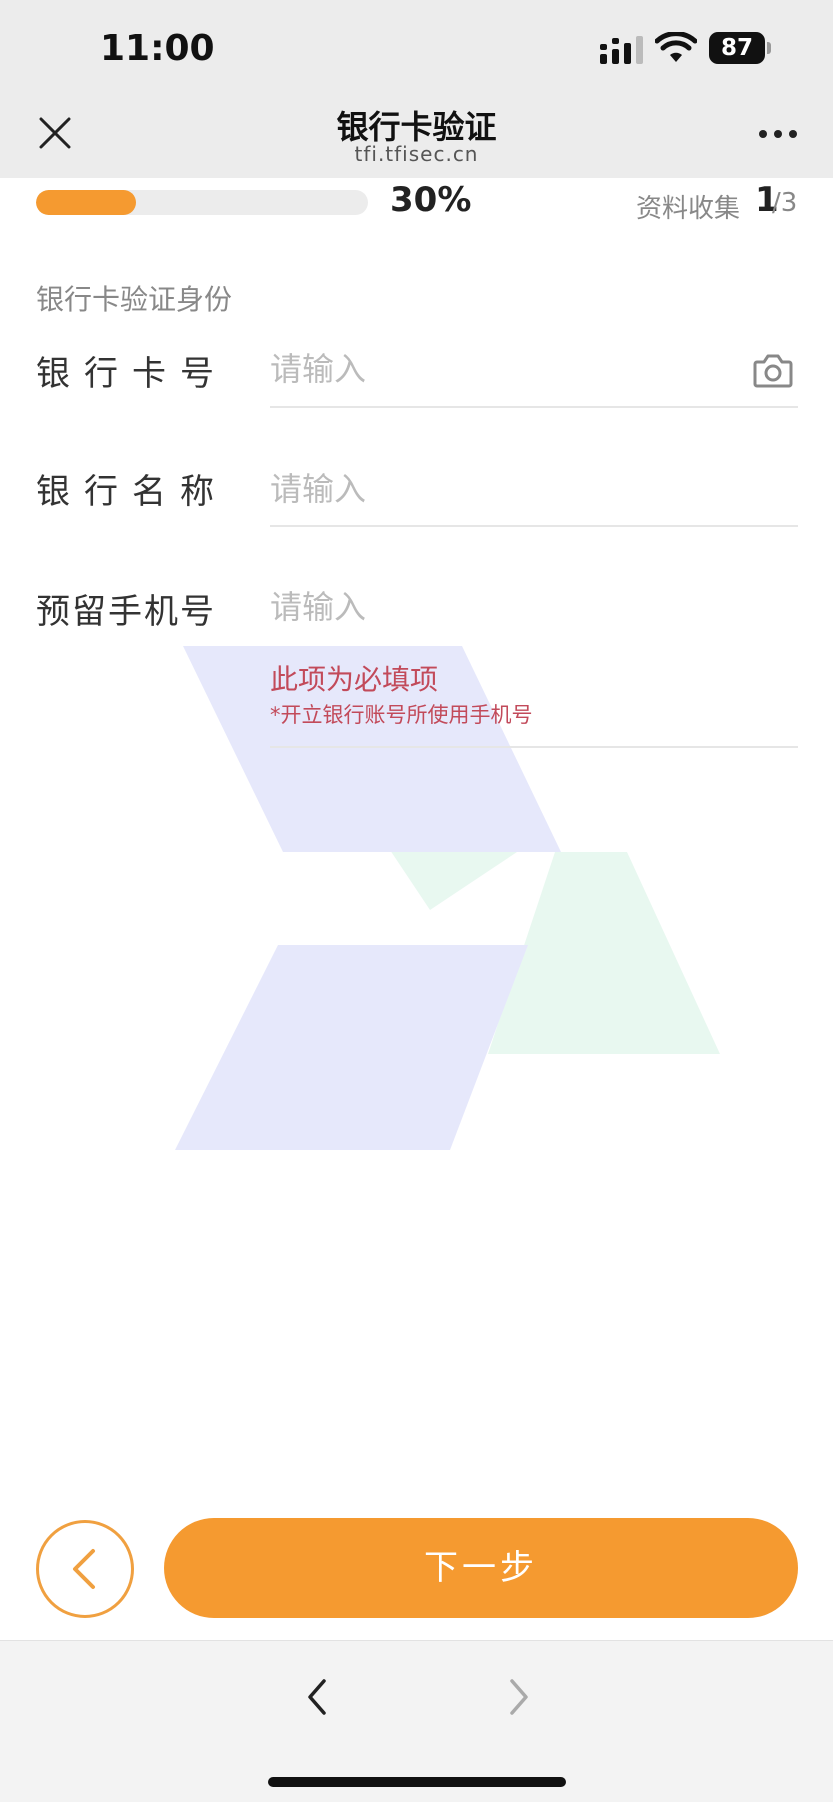 This screenshot has height=1802, width=833. What do you see at coordinates (518, 1697) in the screenshot?
I see `browser-forward-icon` at bounding box center [518, 1697].